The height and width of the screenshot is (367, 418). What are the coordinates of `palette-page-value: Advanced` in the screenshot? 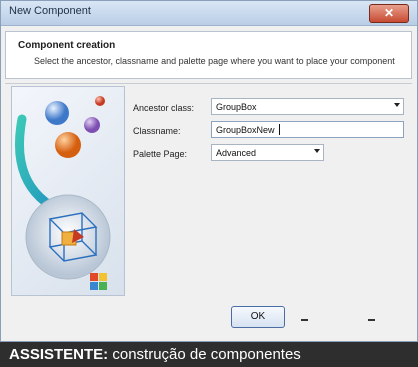 It's located at (236, 153).